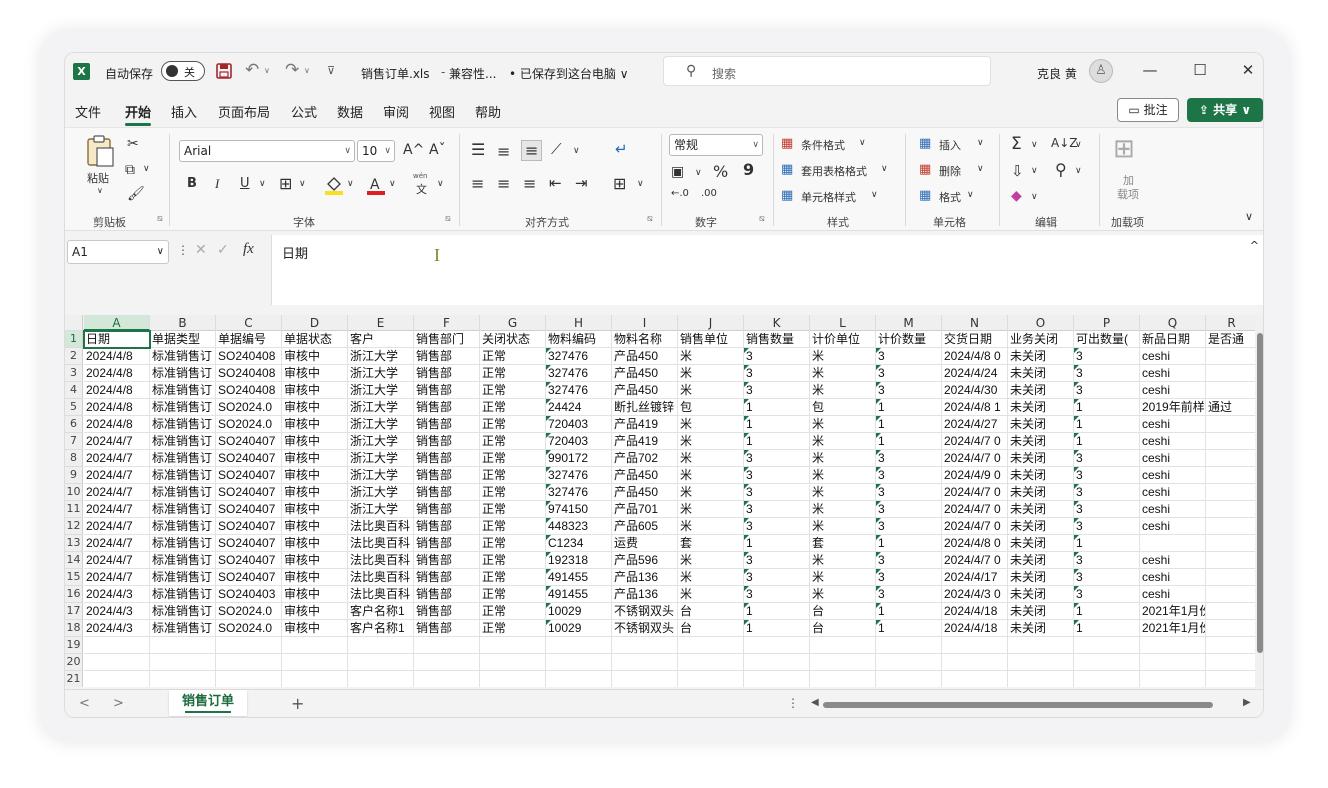 Image resolution: width=1328 pixels, height=788 pixels. Describe the element at coordinates (980, 169) in the screenshot. I see `delete-dropdown-icon: ∨` at that location.